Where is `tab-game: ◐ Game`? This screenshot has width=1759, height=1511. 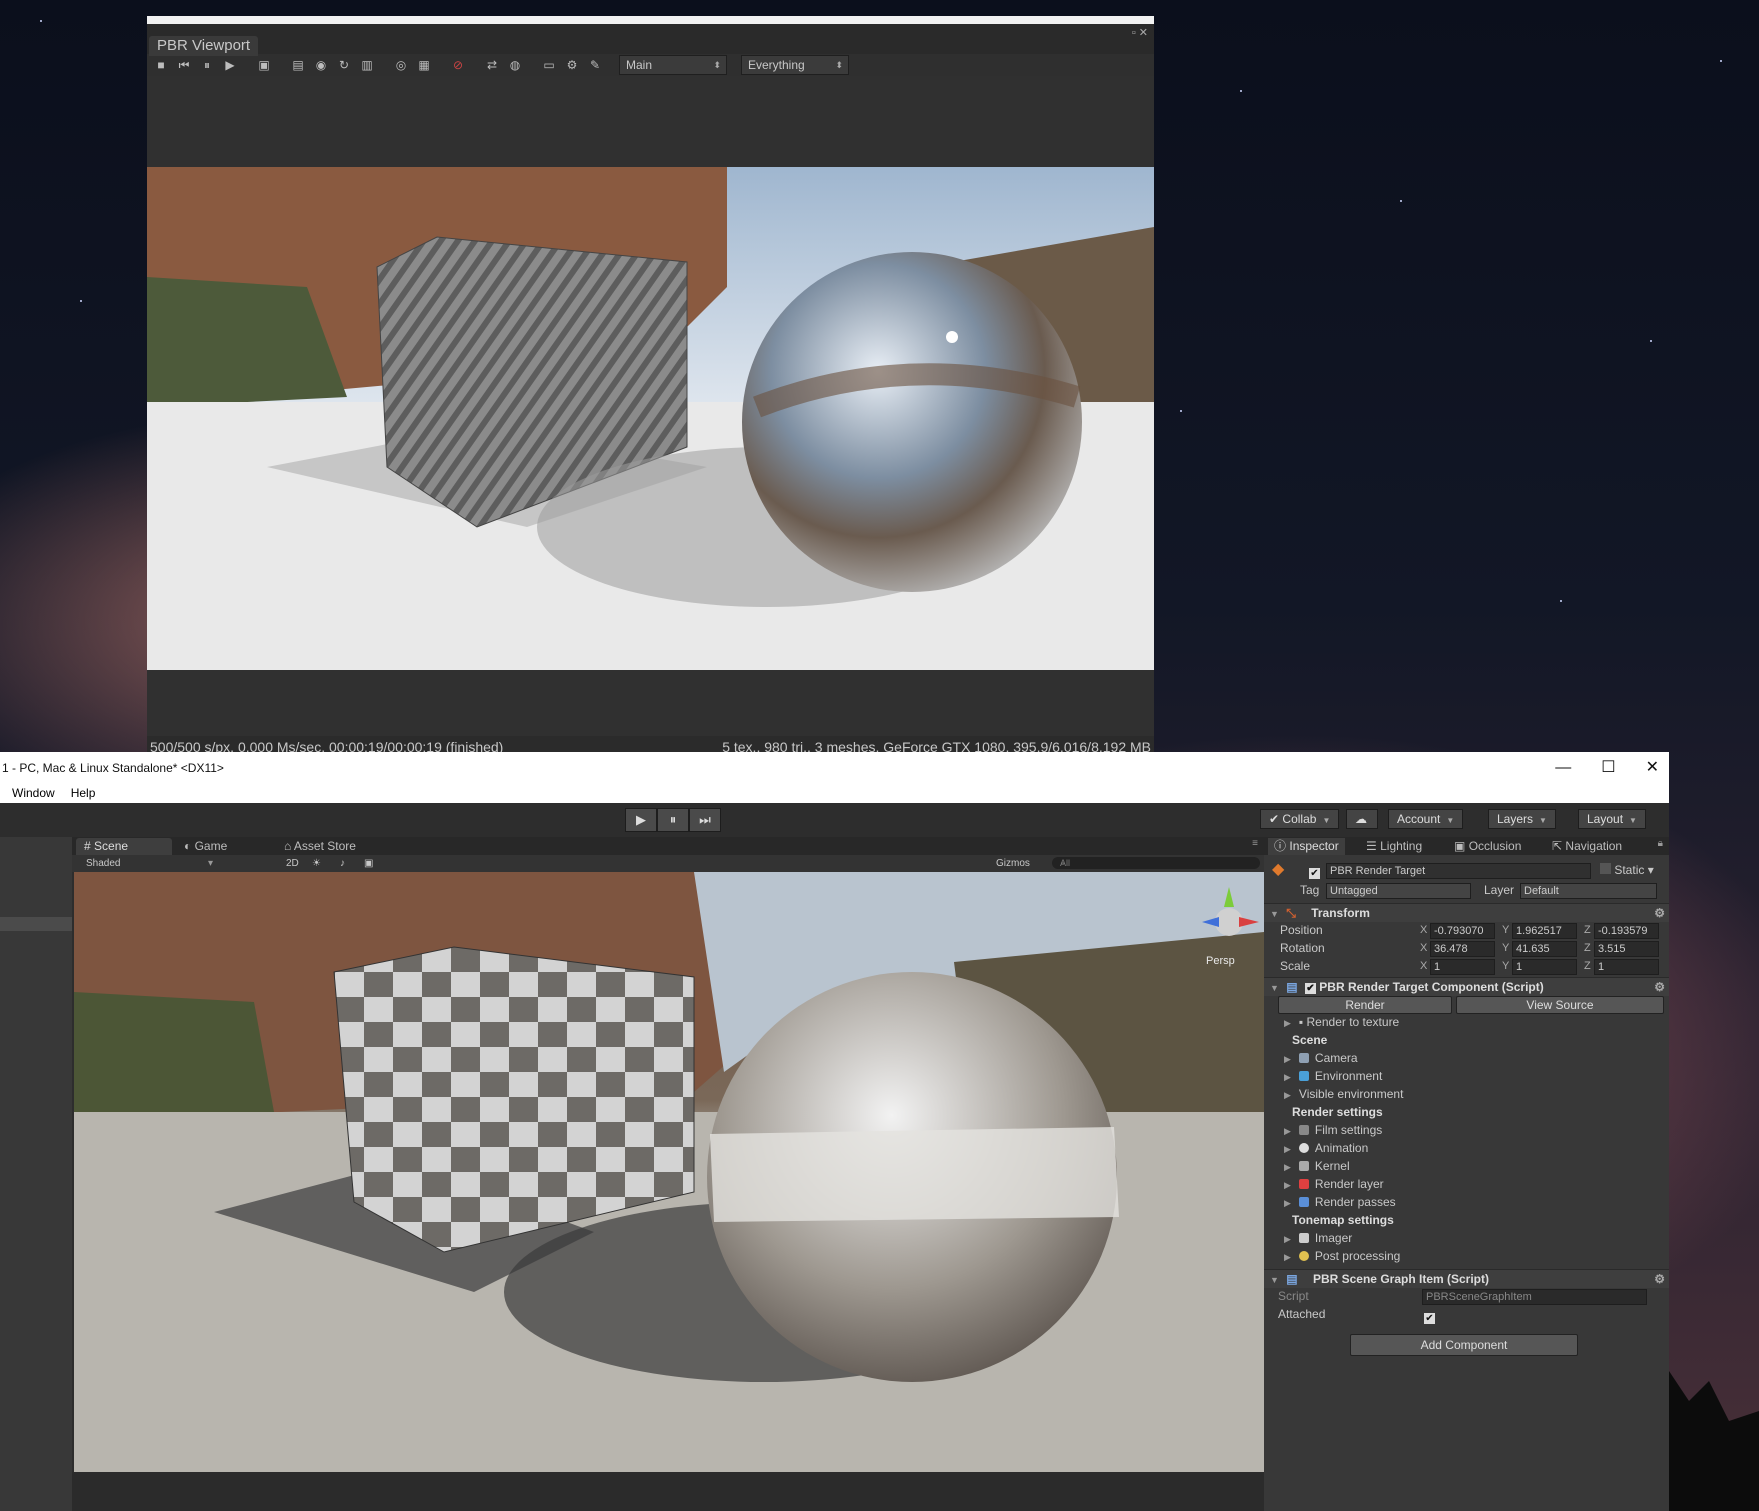 tab-game: ◐ Game is located at coordinates (205, 846).